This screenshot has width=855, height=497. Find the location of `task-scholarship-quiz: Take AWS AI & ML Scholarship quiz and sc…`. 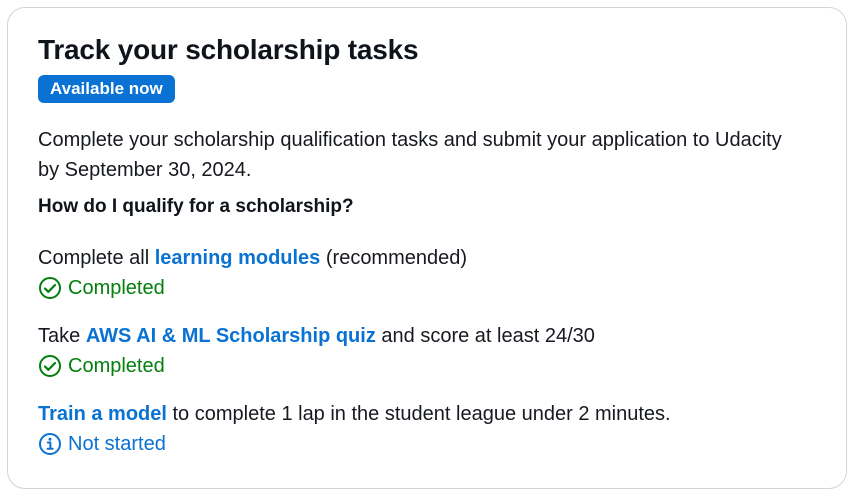

task-scholarship-quiz: Take AWS AI & ML Scholarship quiz and sc… is located at coordinates (316, 351).